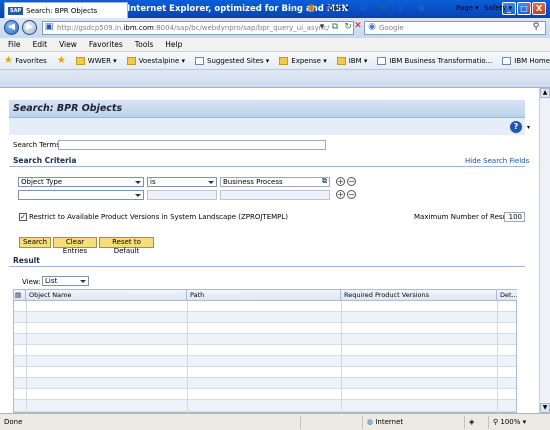 This screenshot has width=550, height=430. Describe the element at coordinates (14, 44) in the screenshot. I see `menu-file: File` at that location.